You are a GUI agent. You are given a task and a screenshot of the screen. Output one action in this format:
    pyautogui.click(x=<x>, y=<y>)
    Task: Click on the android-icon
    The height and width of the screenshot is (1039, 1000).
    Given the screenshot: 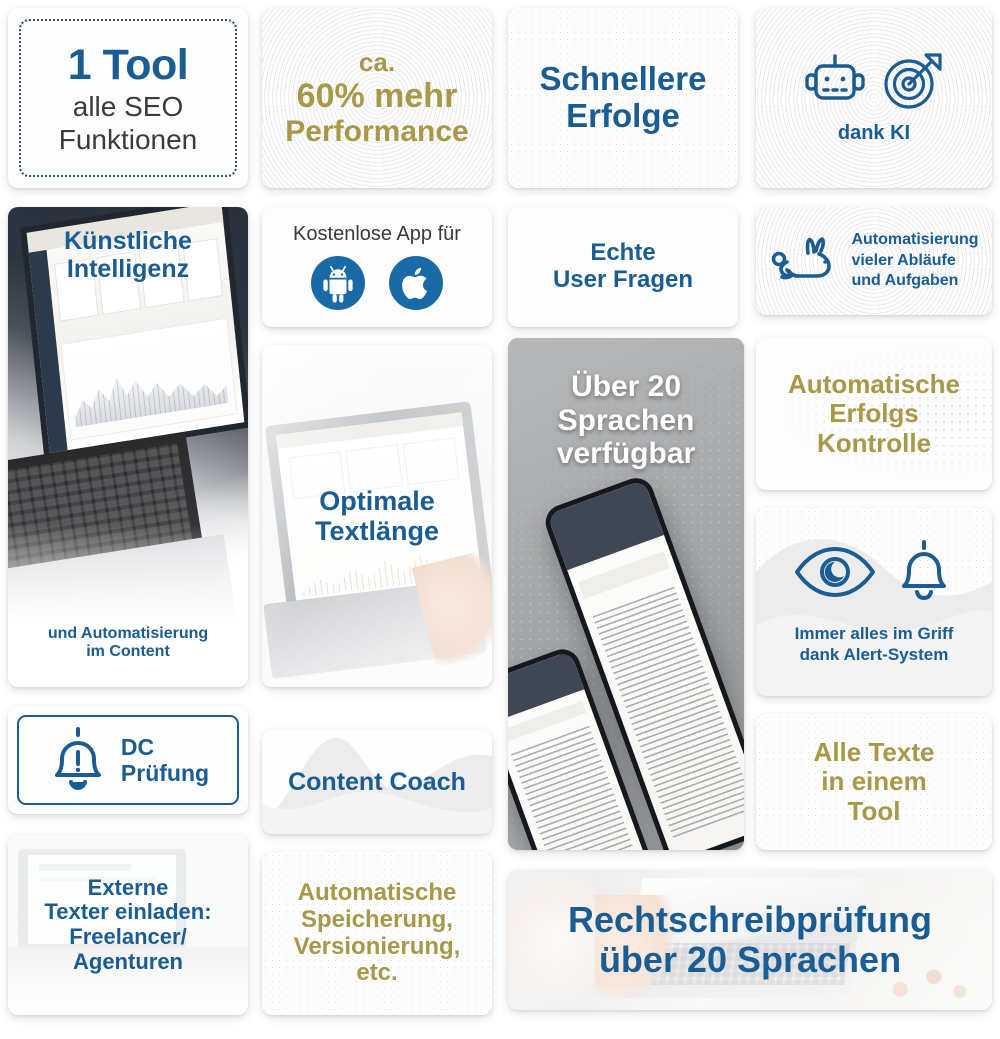 What is the action you would take?
    pyautogui.click(x=338, y=283)
    